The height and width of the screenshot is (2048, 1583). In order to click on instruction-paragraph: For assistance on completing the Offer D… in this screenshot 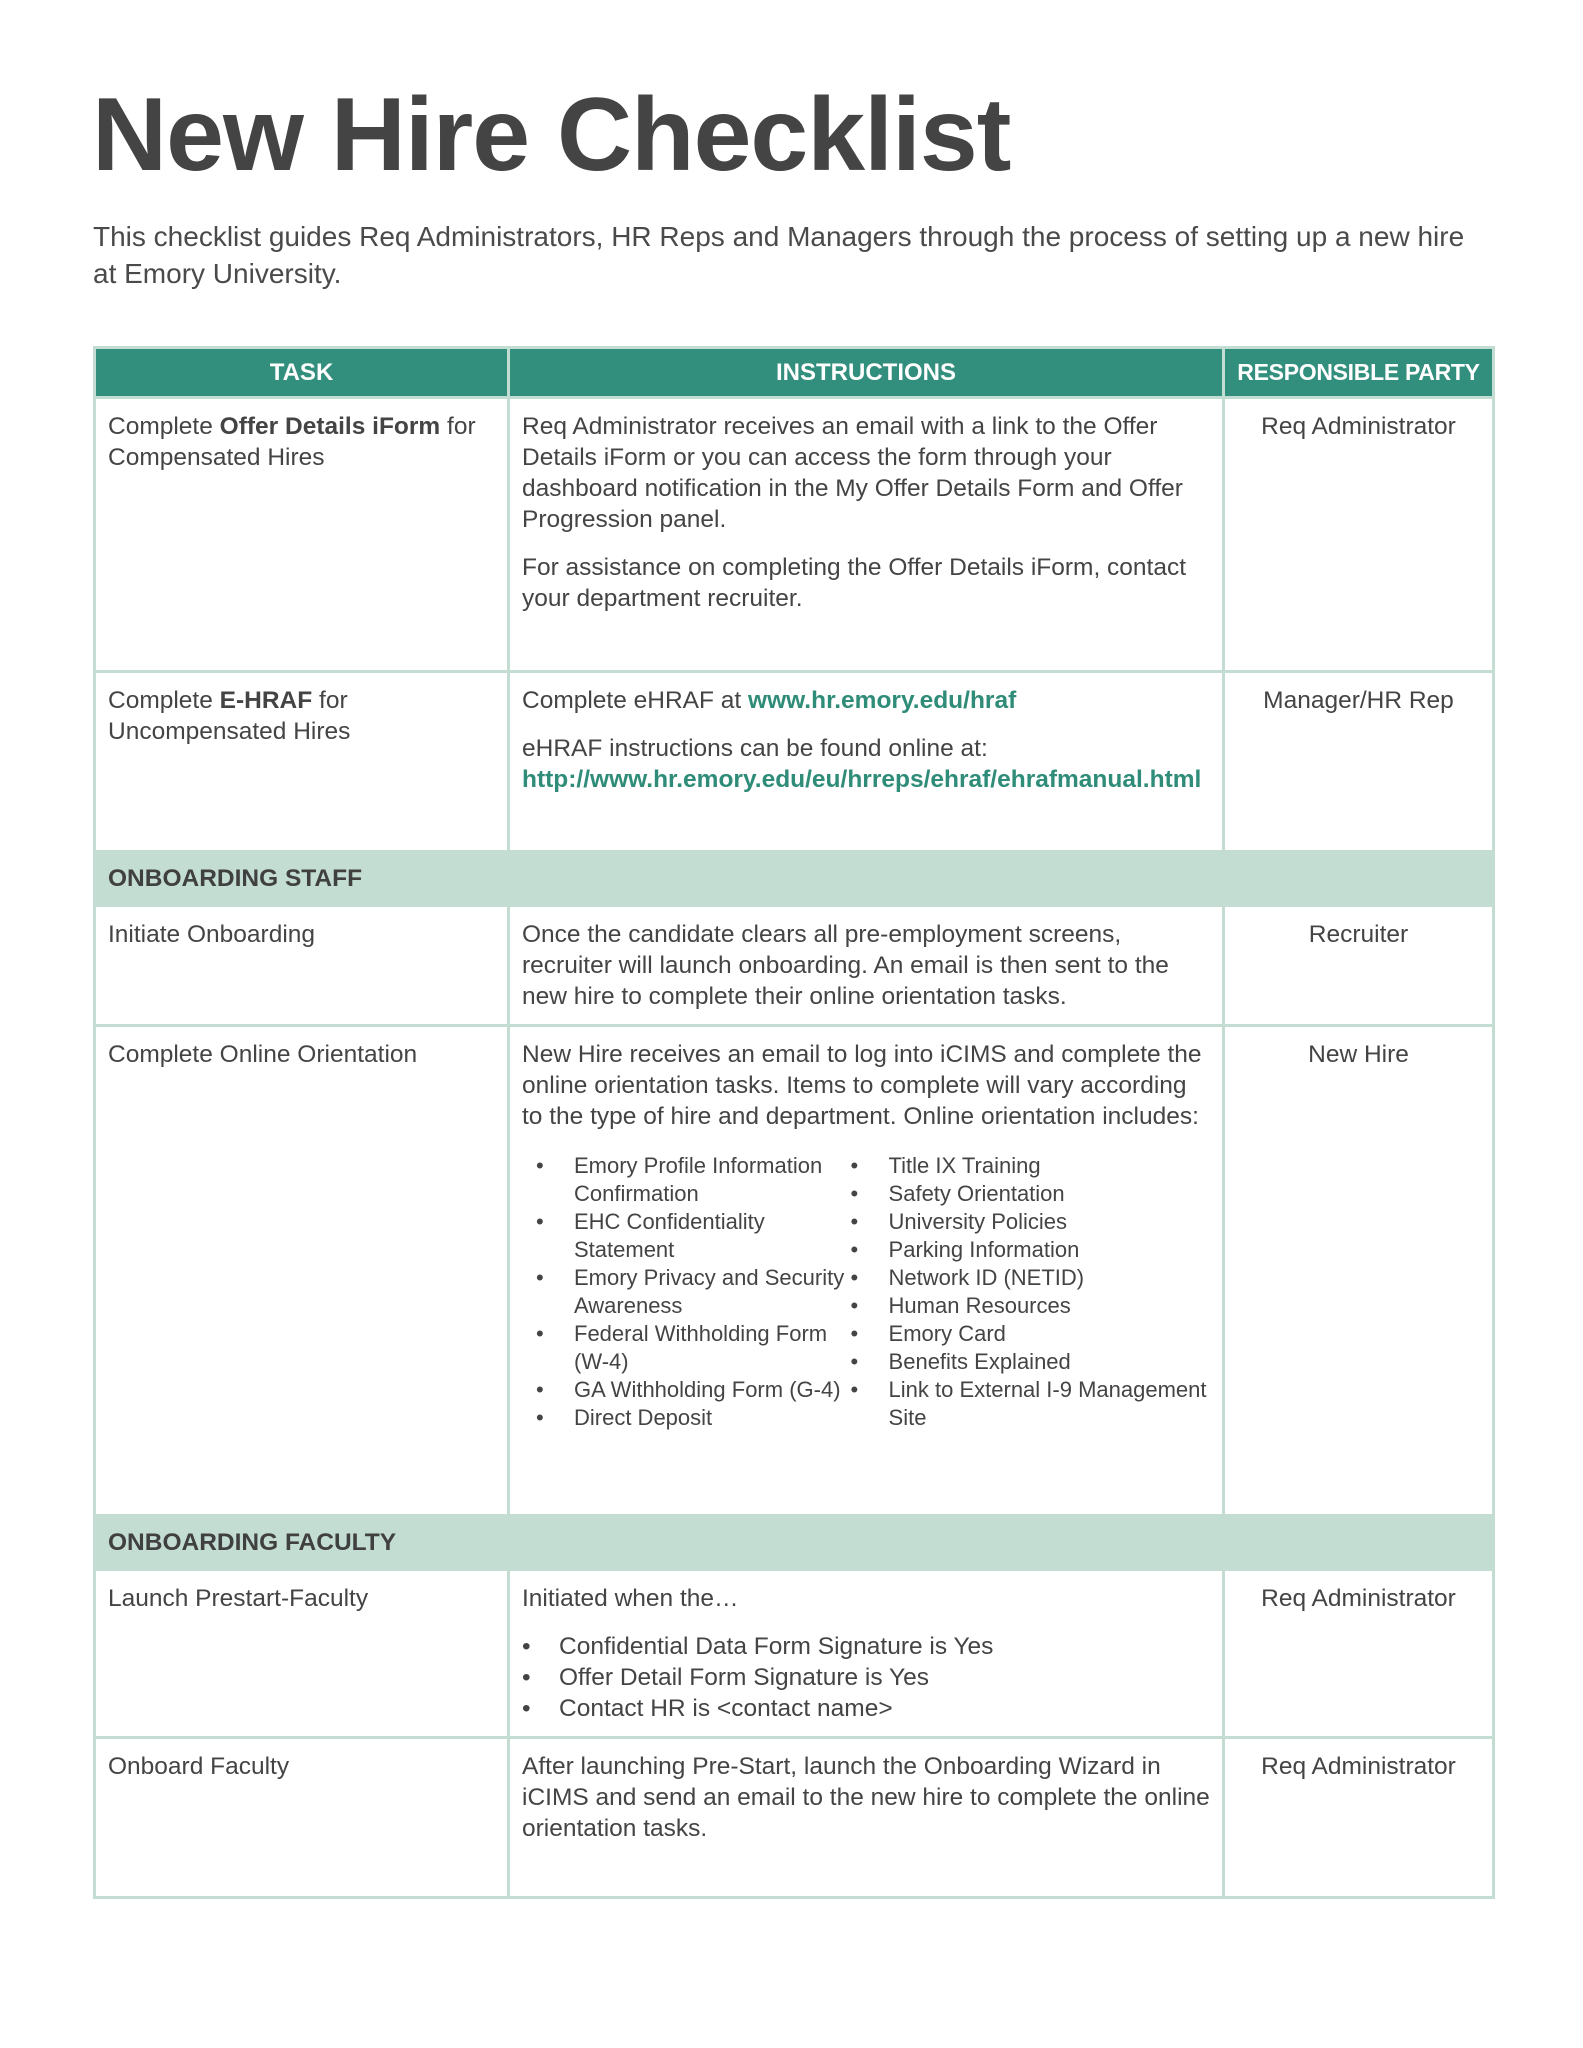, I will do `click(854, 583)`.